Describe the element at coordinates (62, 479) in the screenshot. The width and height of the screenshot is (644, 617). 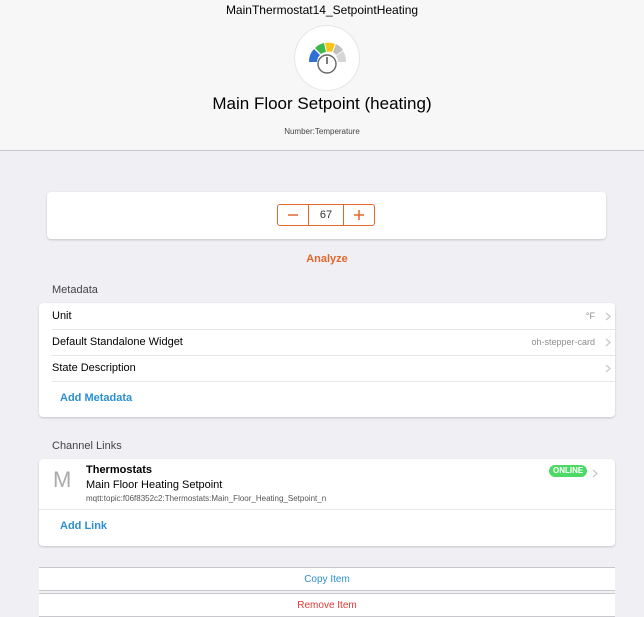
I see `channel-icon-letter: M` at that location.